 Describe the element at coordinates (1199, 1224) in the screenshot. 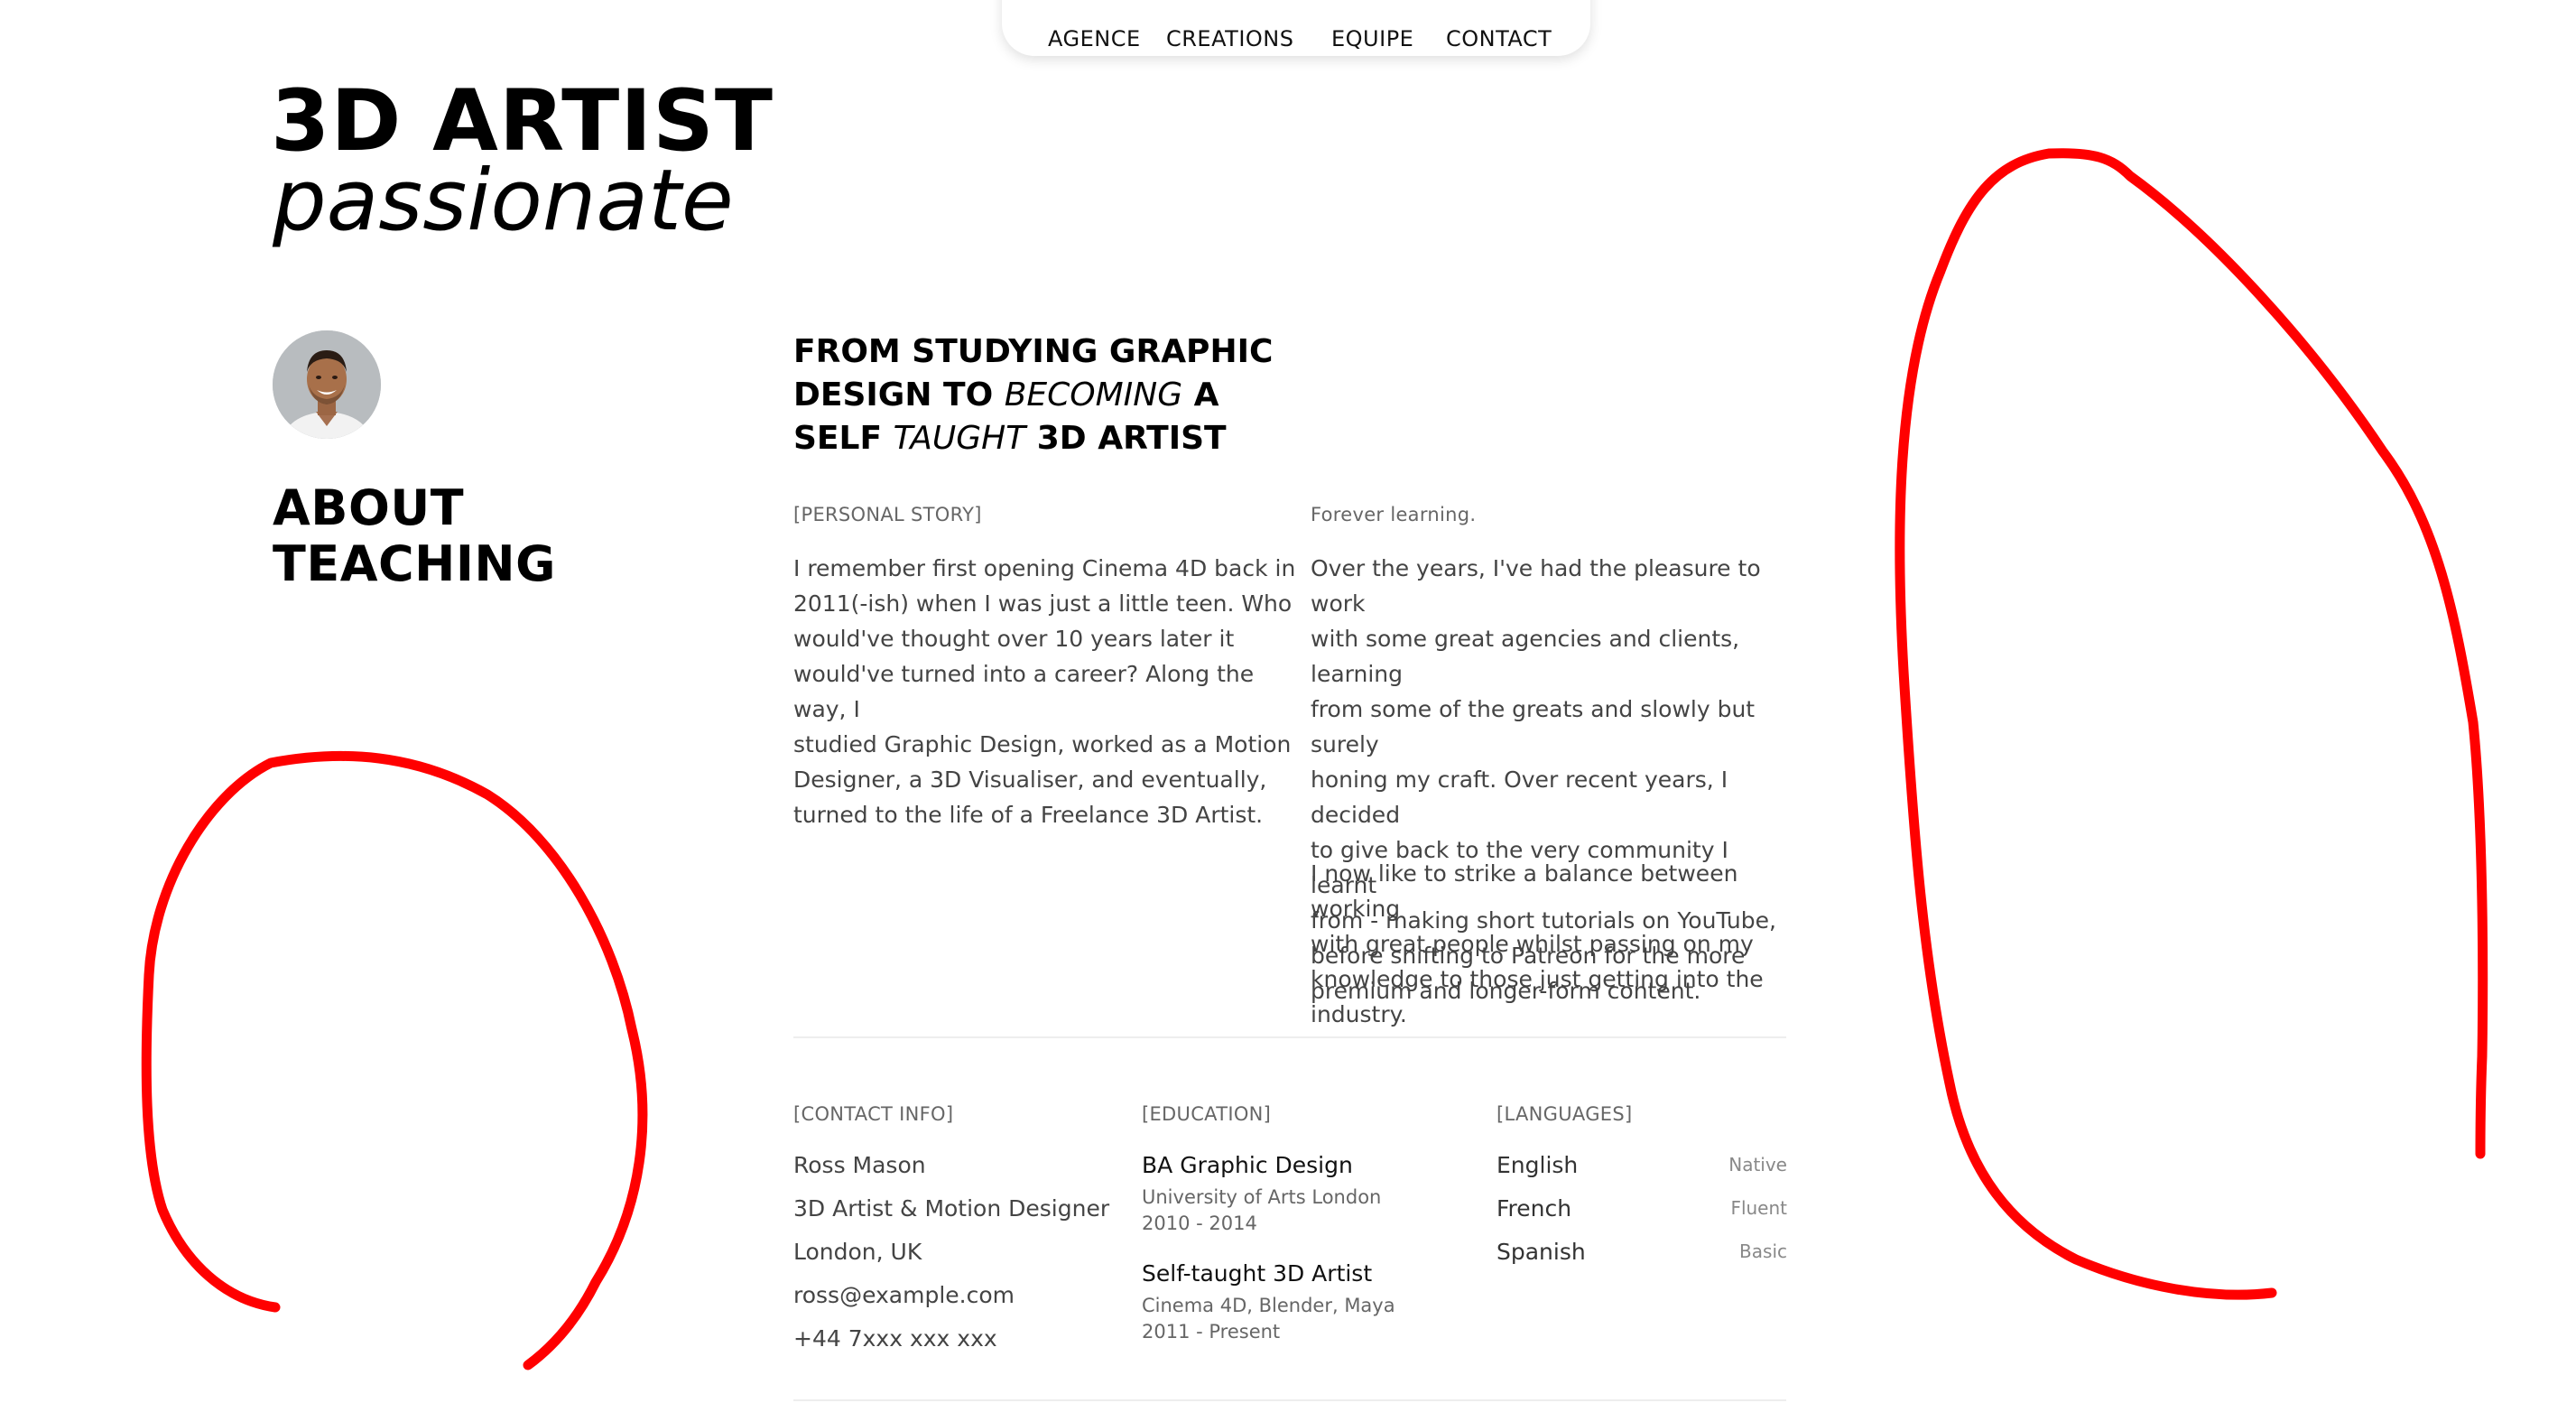

I see `education-item-years: 2010 - 2014` at that location.